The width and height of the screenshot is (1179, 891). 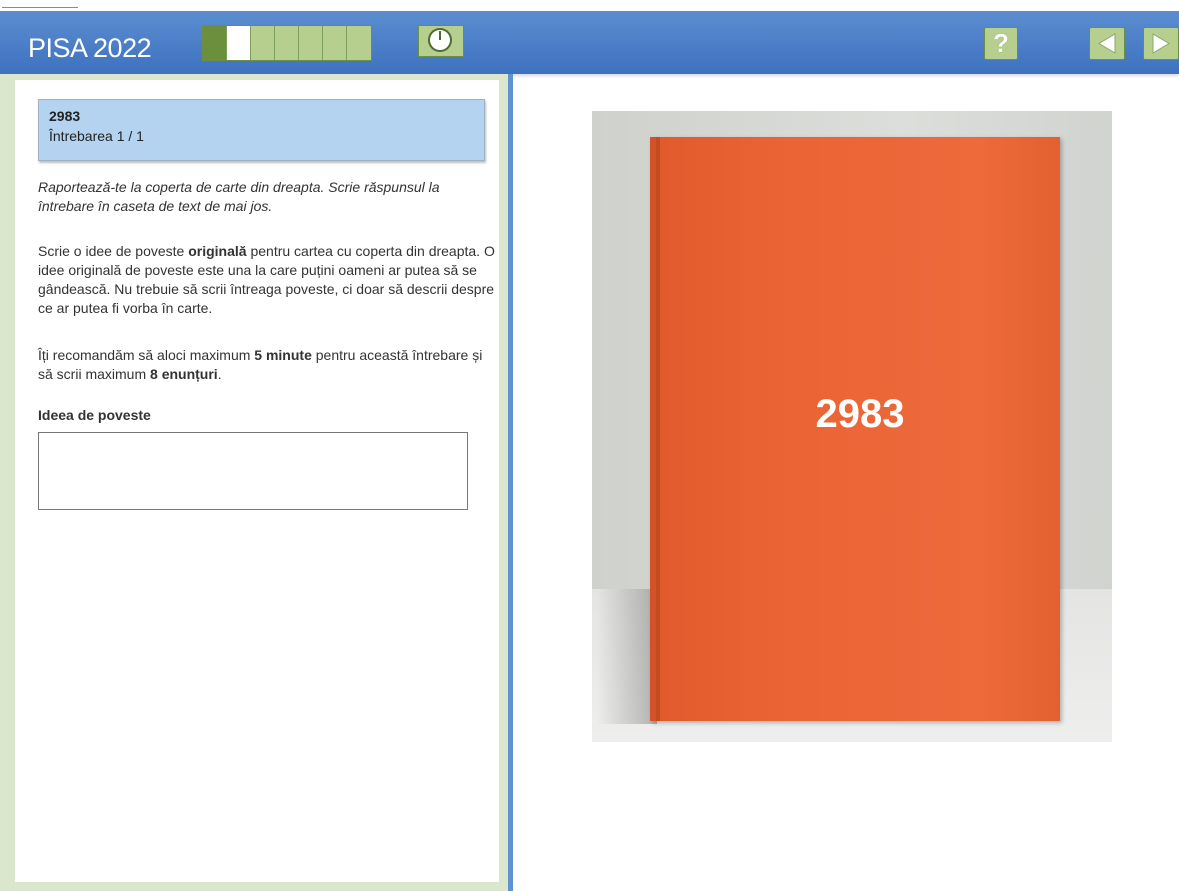 I want to click on timer-button, so click(x=441, y=41).